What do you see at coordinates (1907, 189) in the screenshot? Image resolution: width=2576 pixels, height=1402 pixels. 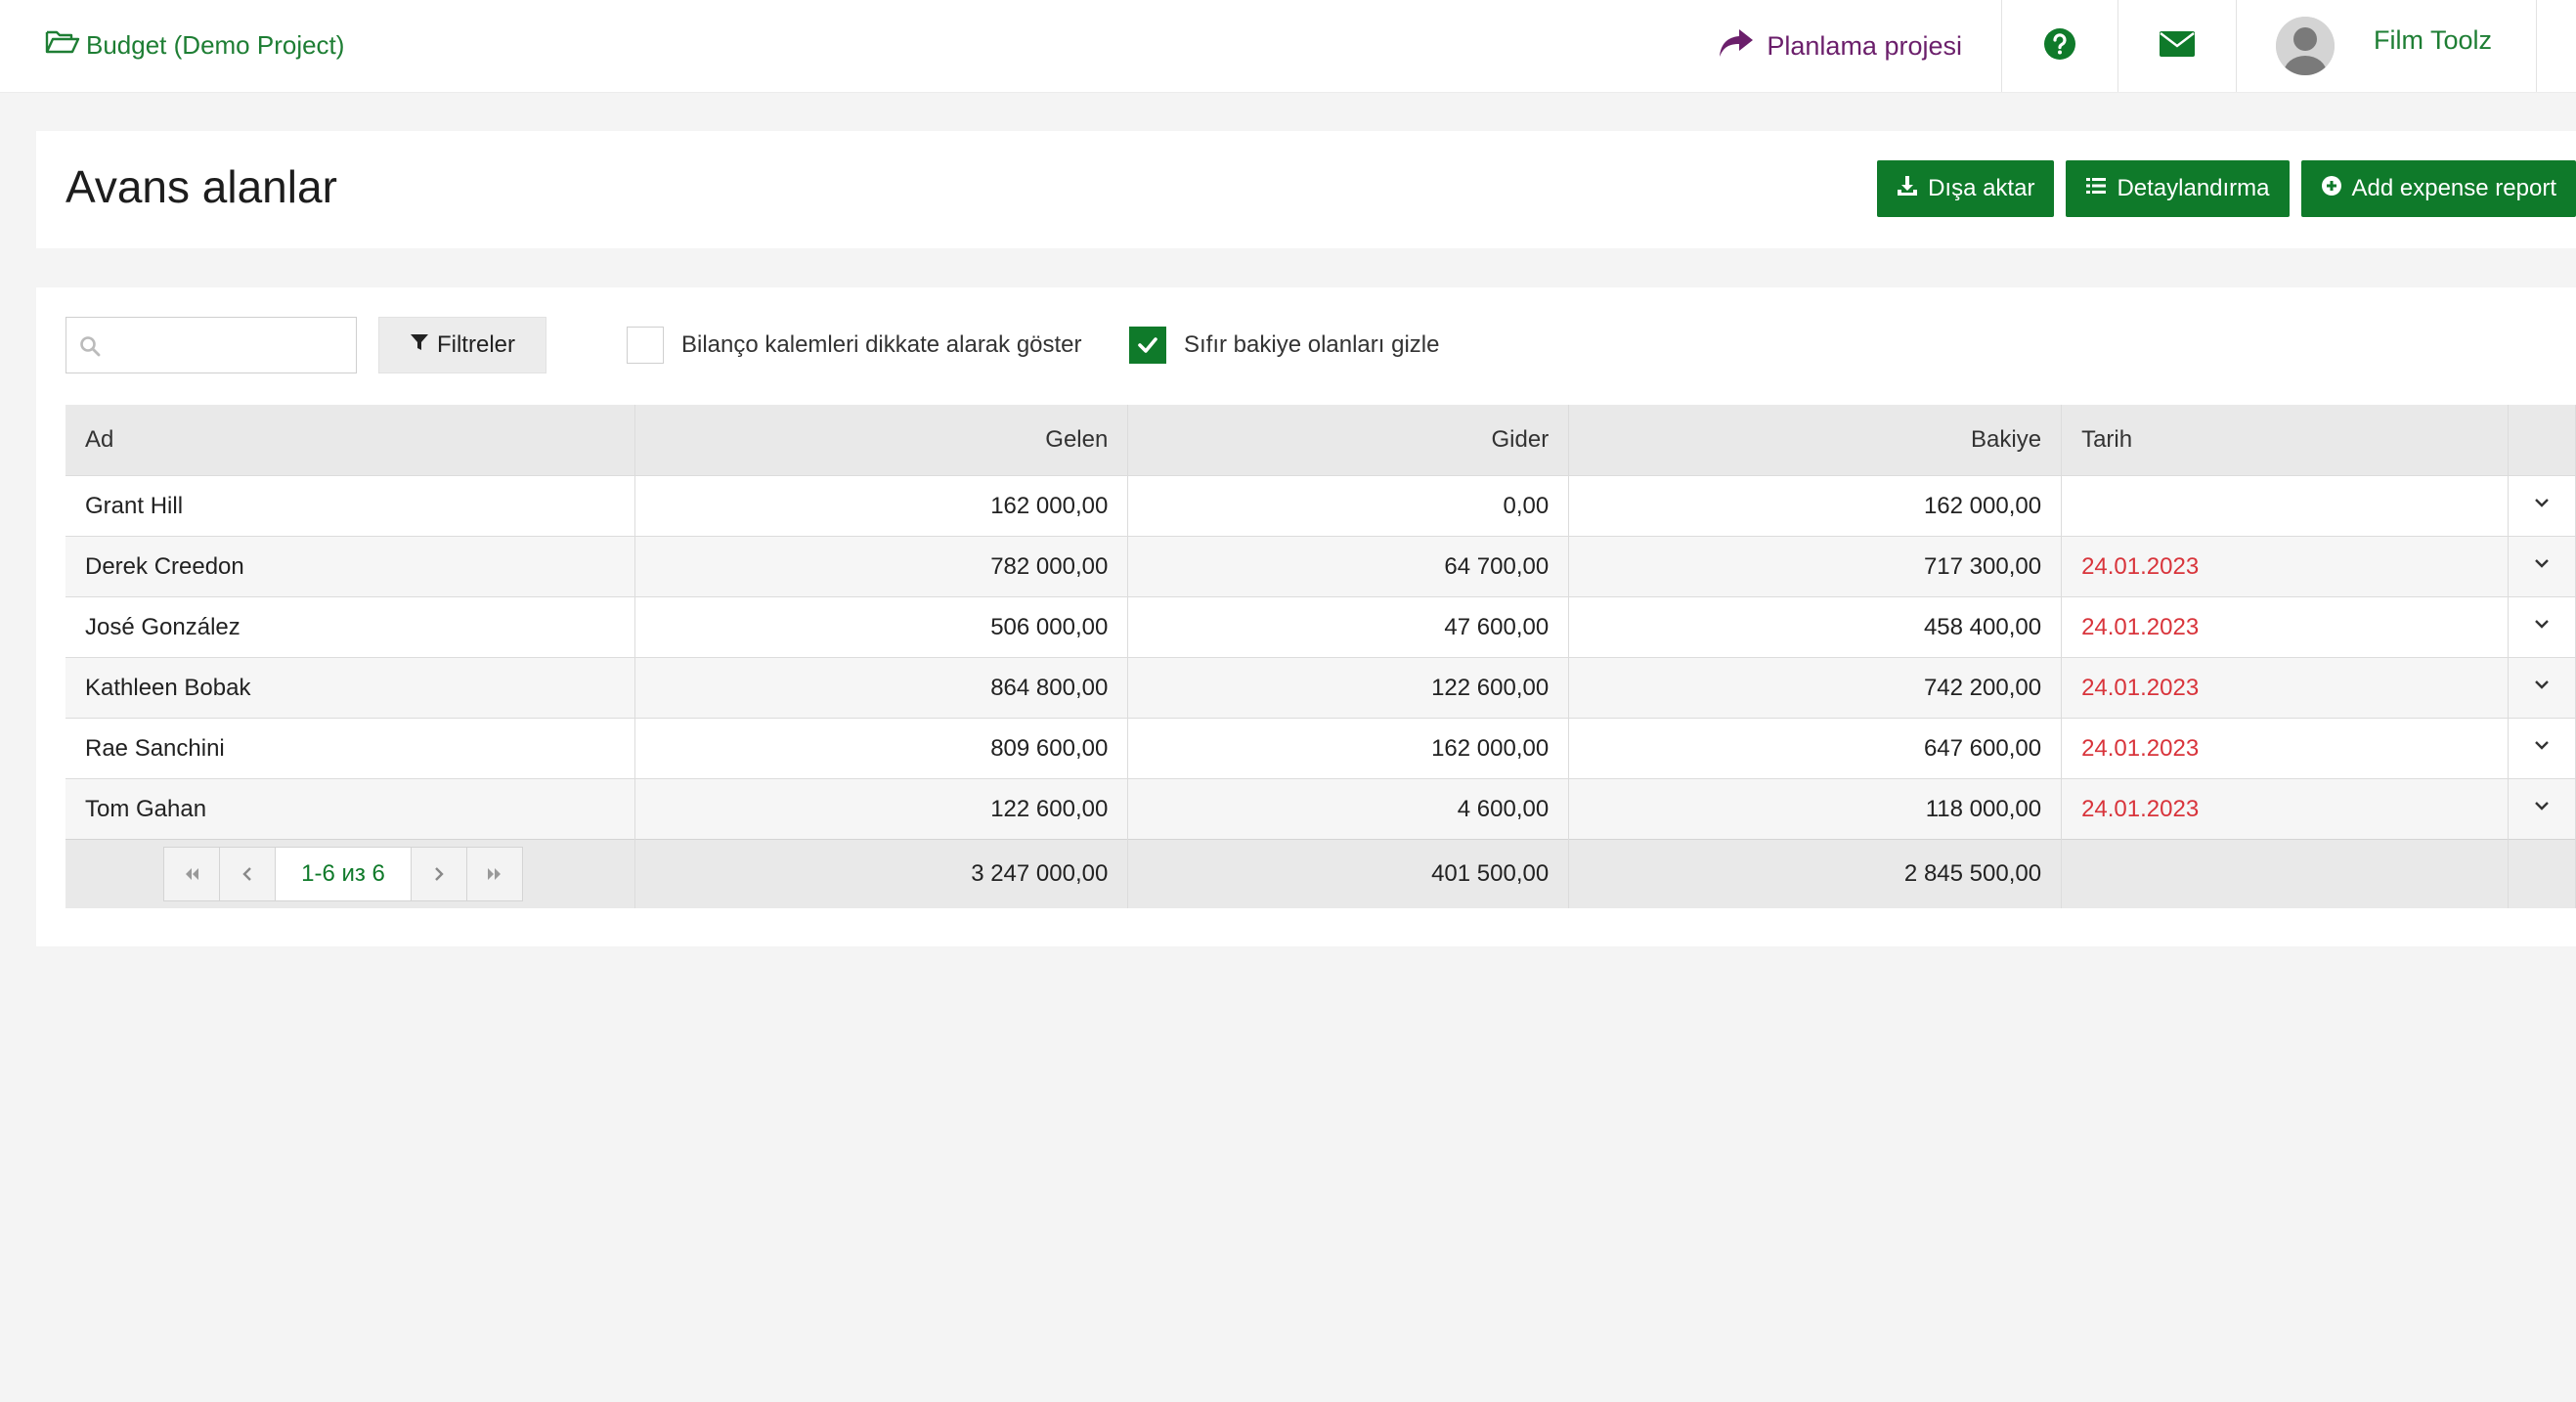 I see `download-icon` at bounding box center [1907, 189].